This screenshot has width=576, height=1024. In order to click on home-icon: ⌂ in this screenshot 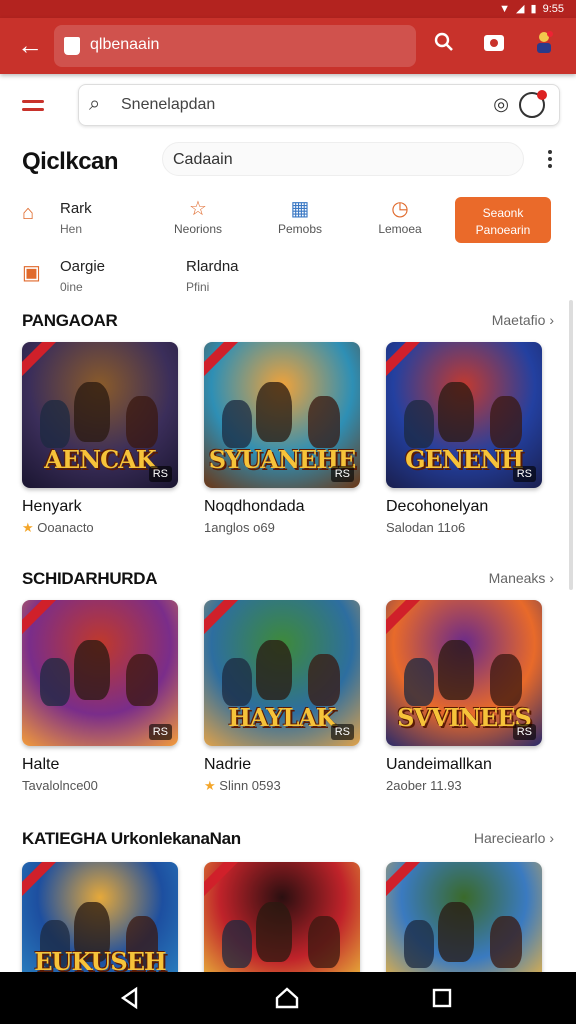, I will do `click(28, 213)`.